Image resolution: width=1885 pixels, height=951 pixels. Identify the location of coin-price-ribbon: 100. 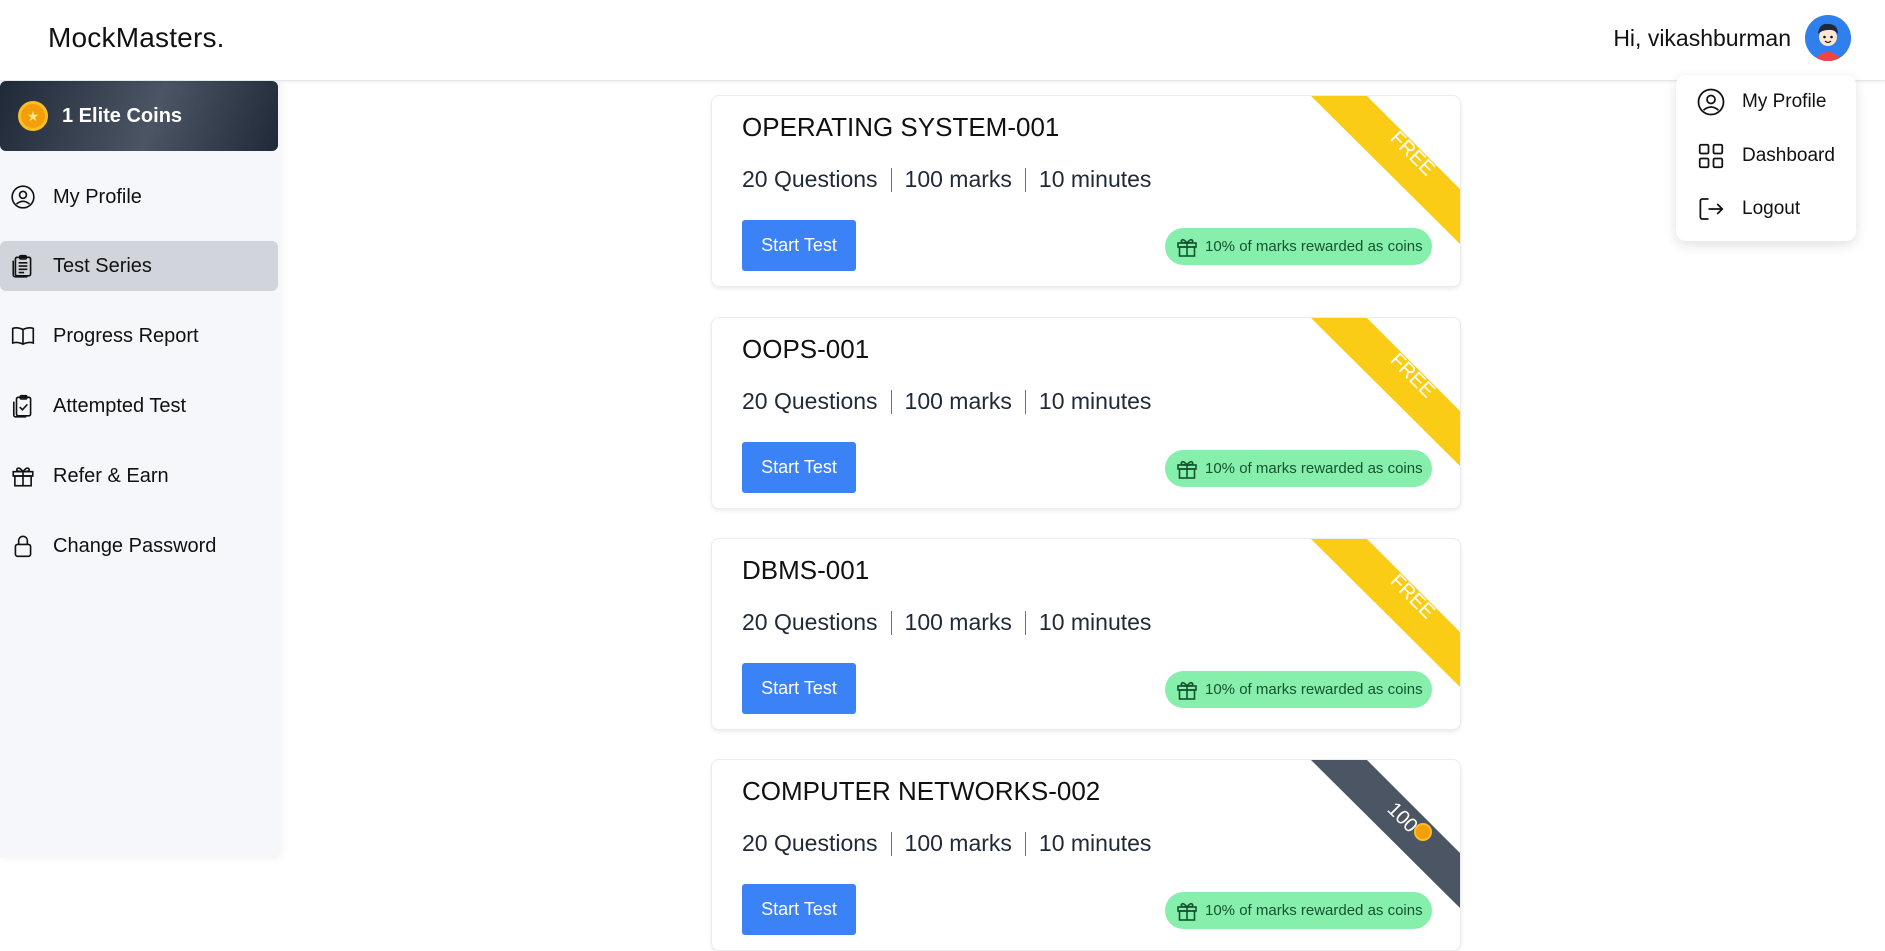
(1385, 834).